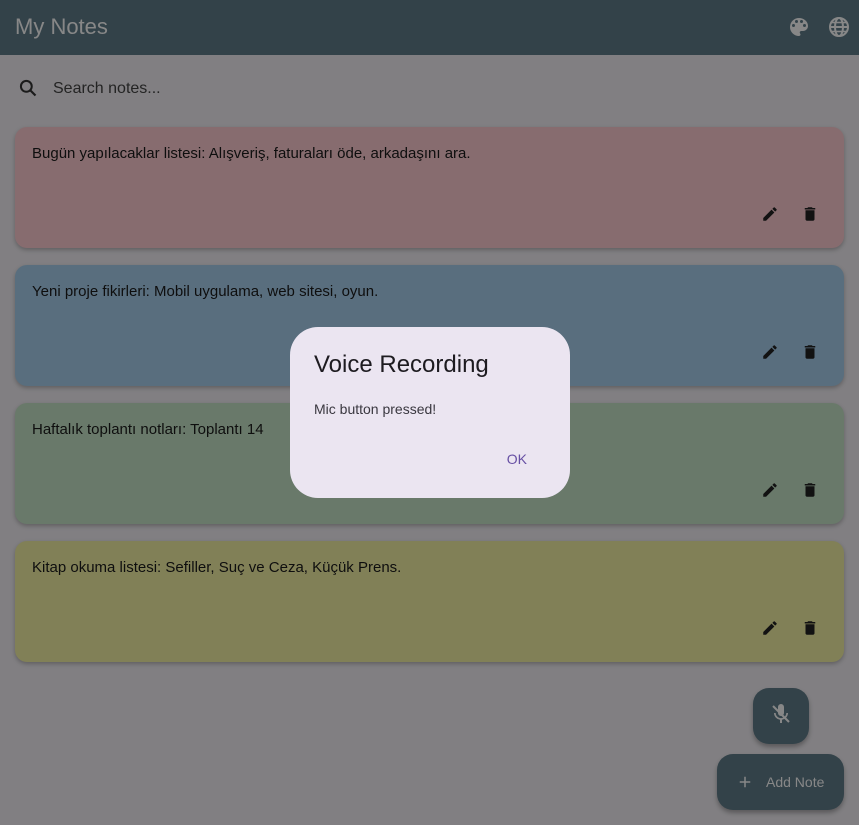  I want to click on voice-recording-dialog: Voice Recording Mic button pressed! OK, so click(430, 412).